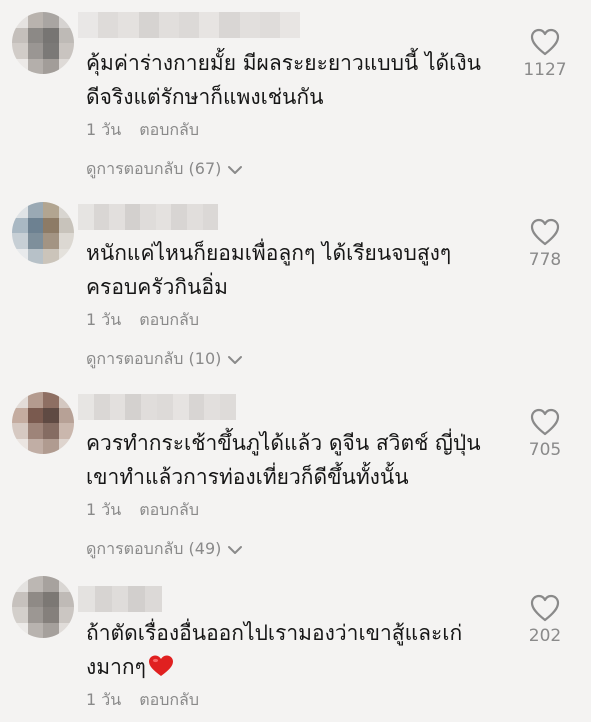 The width and height of the screenshot is (591, 722). I want to click on red-heart-emoji-icon, so click(160, 665).